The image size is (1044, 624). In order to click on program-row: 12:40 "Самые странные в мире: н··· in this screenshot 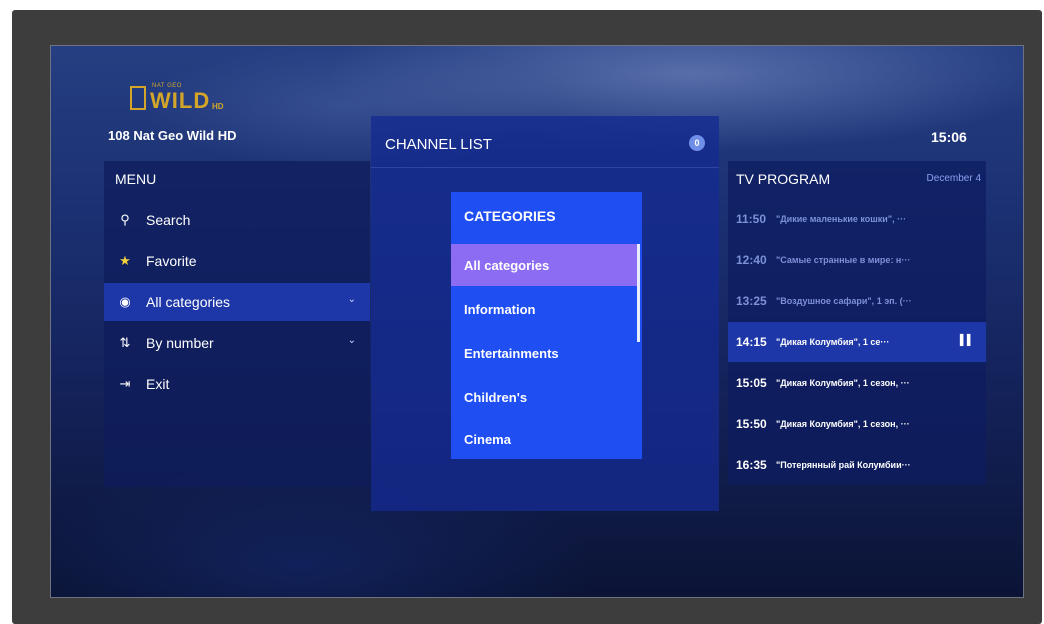, I will do `click(857, 260)`.